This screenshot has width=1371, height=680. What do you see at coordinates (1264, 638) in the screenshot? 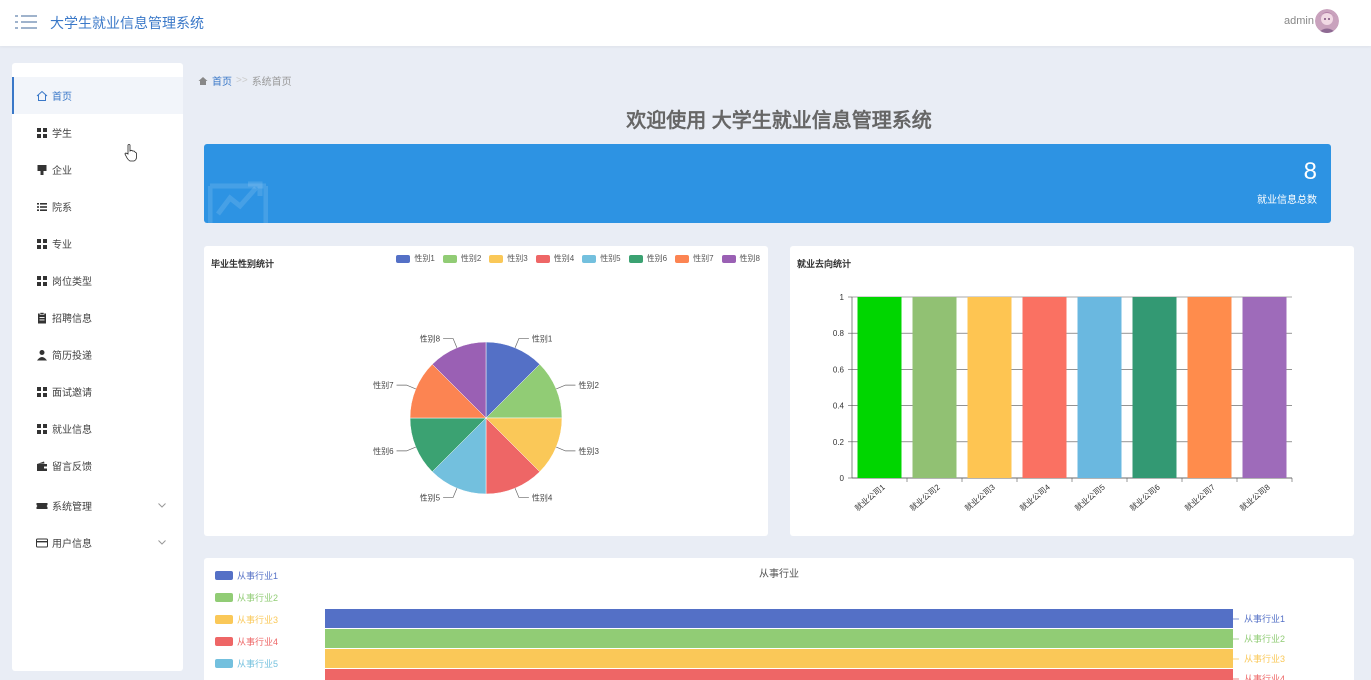
I see `bar-end-label: 从事行业2` at bounding box center [1264, 638].